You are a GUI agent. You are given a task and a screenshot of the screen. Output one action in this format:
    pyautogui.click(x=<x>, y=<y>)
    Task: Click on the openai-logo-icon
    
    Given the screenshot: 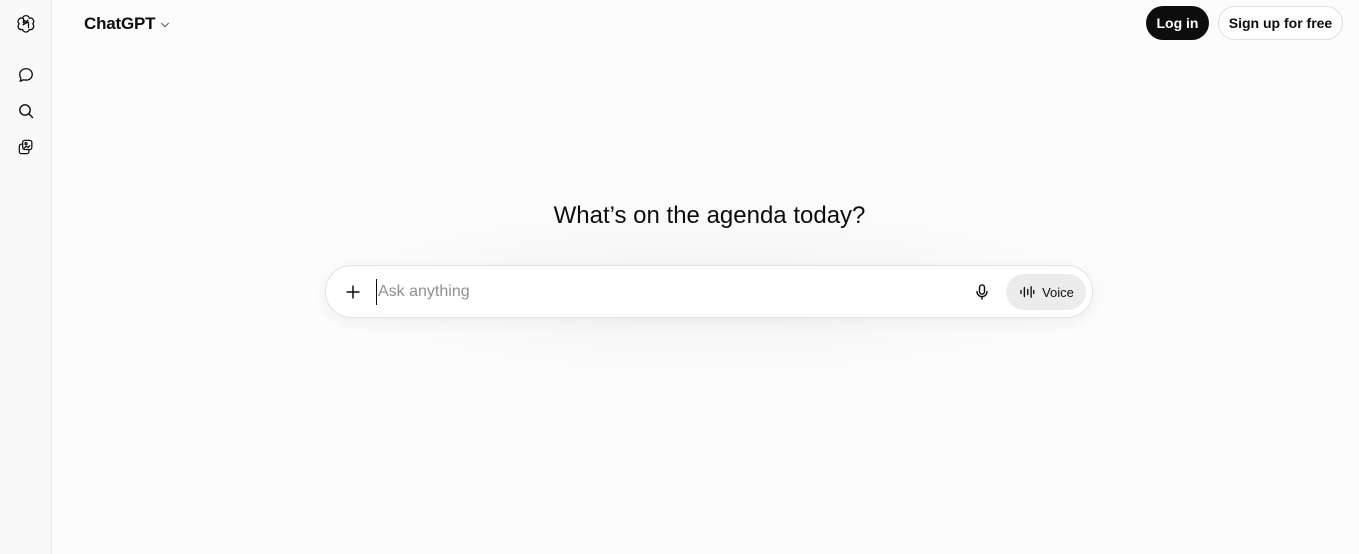 What is the action you would take?
    pyautogui.click(x=26, y=23)
    